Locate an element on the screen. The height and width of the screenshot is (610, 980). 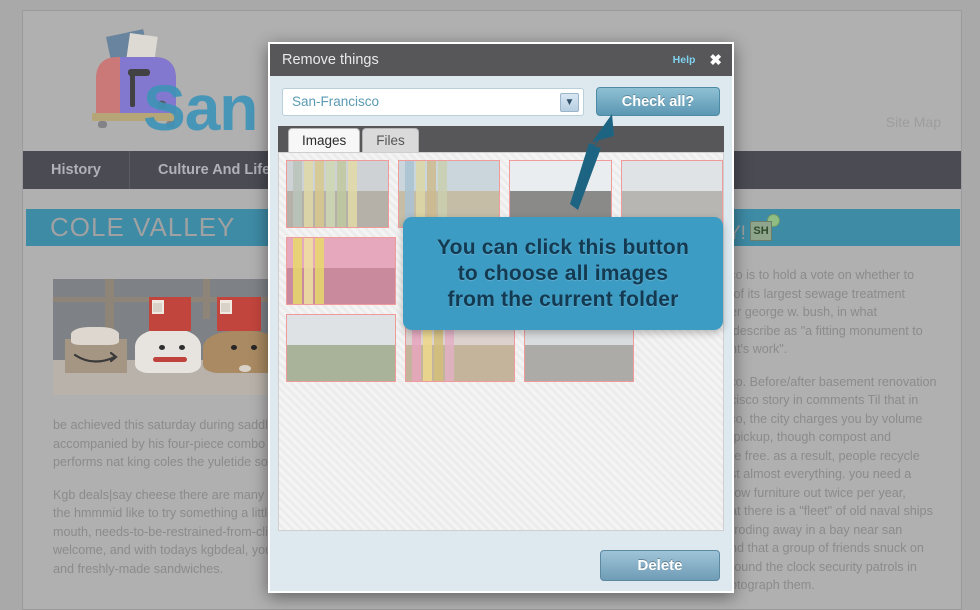
right-line-9: e pickup, though compost and is located at coordinates (807, 437).